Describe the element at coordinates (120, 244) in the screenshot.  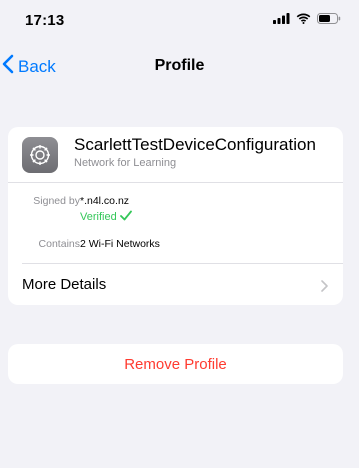
I see `contains-value: 2 Wi-Fi Networks` at that location.